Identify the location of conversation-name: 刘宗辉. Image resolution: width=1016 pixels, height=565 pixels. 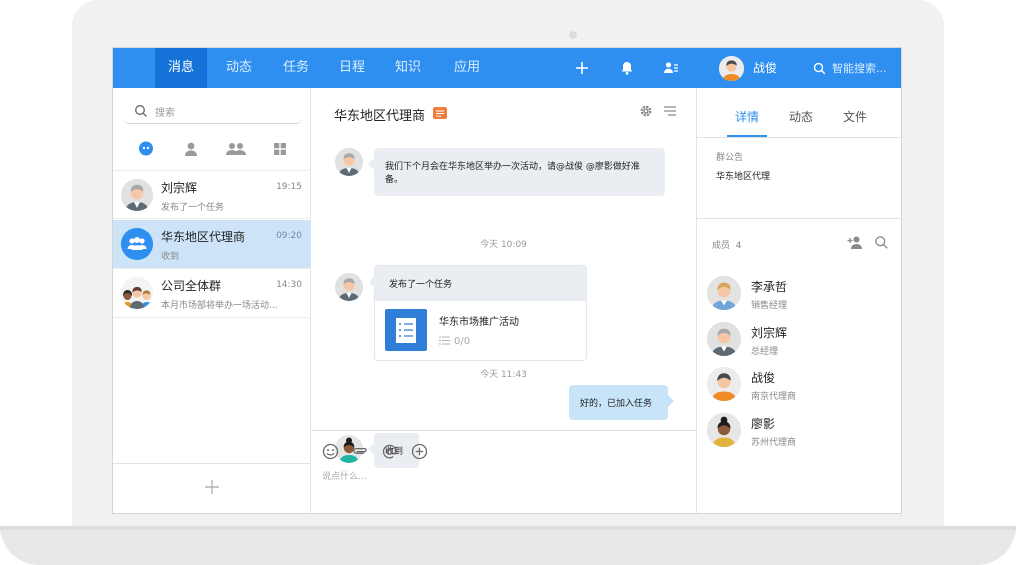
(179, 188).